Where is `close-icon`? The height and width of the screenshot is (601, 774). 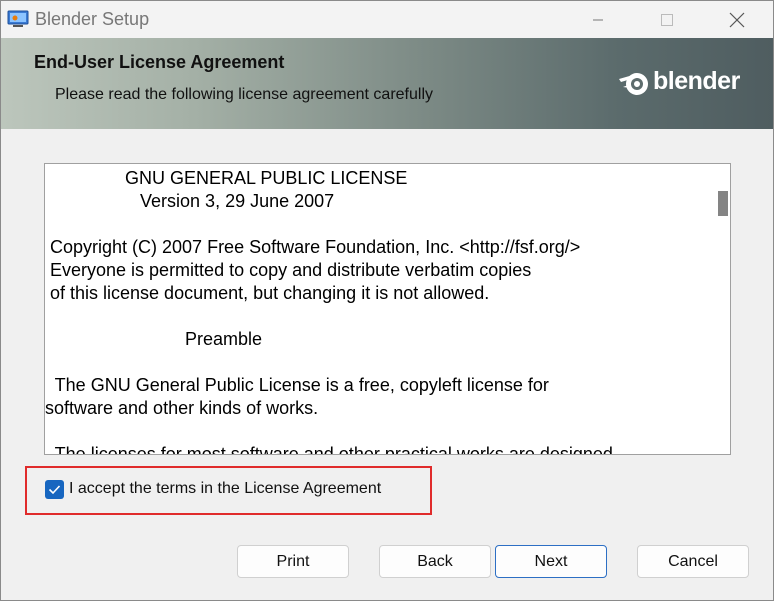 close-icon is located at coordinates (737, 19).